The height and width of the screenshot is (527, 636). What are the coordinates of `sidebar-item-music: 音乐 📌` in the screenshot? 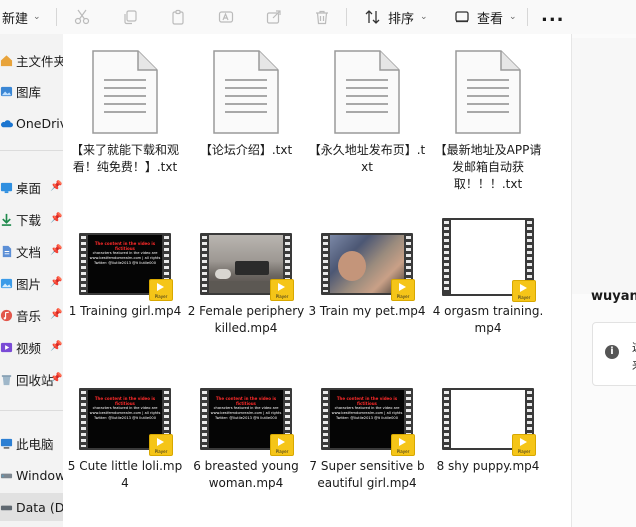 It's located at (31, 315).